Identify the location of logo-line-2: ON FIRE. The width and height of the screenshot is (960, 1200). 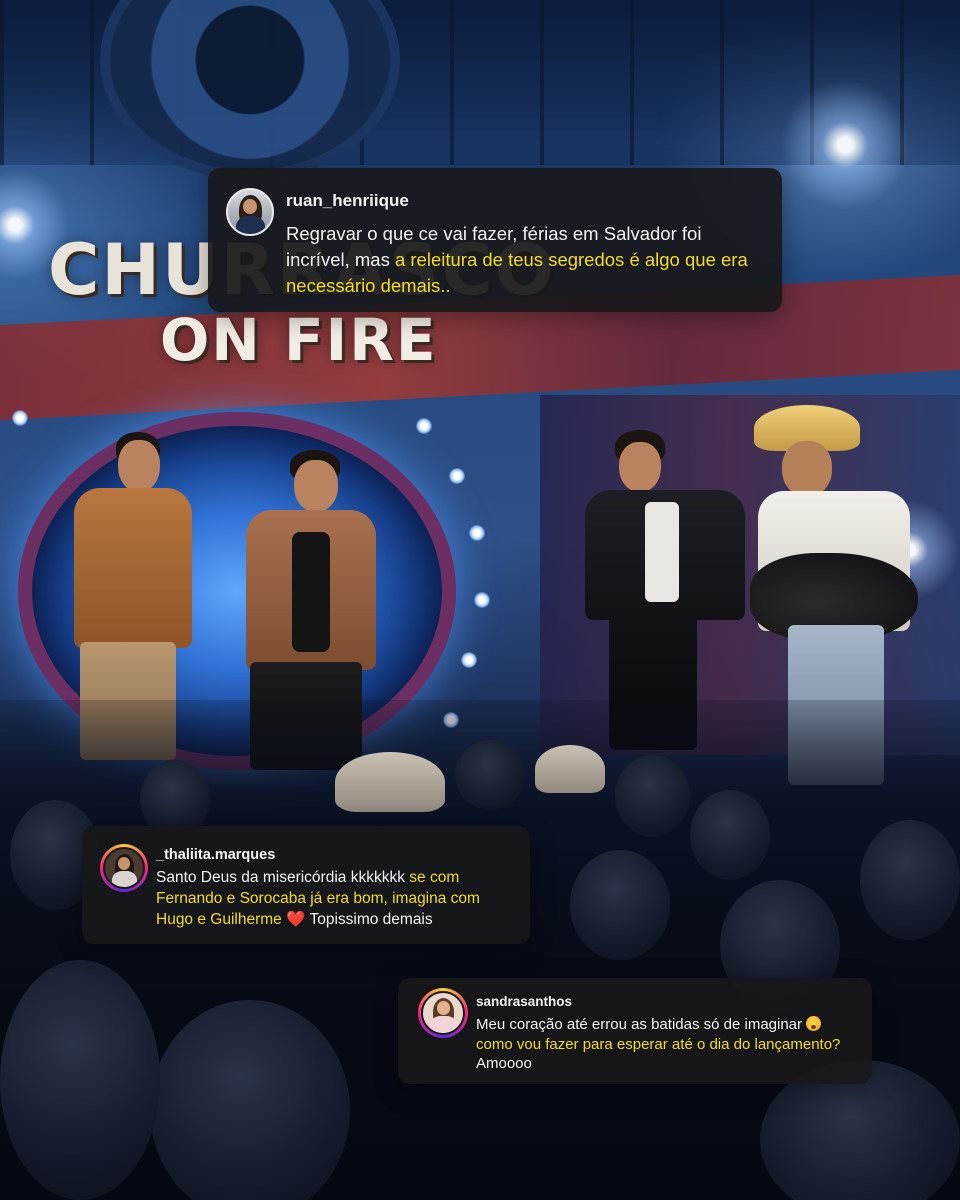
(299, 340).